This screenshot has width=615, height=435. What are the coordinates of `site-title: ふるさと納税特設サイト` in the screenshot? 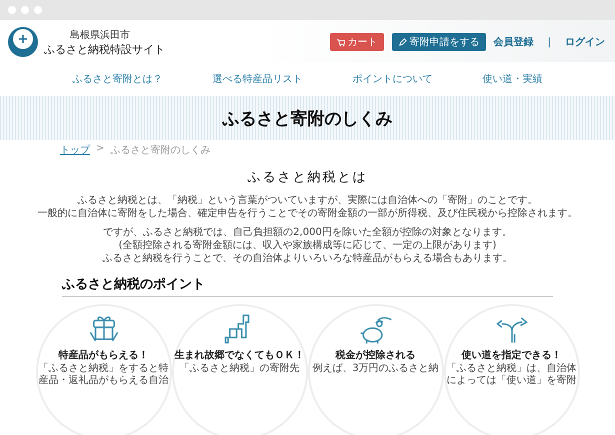 It's located at (104, 49).